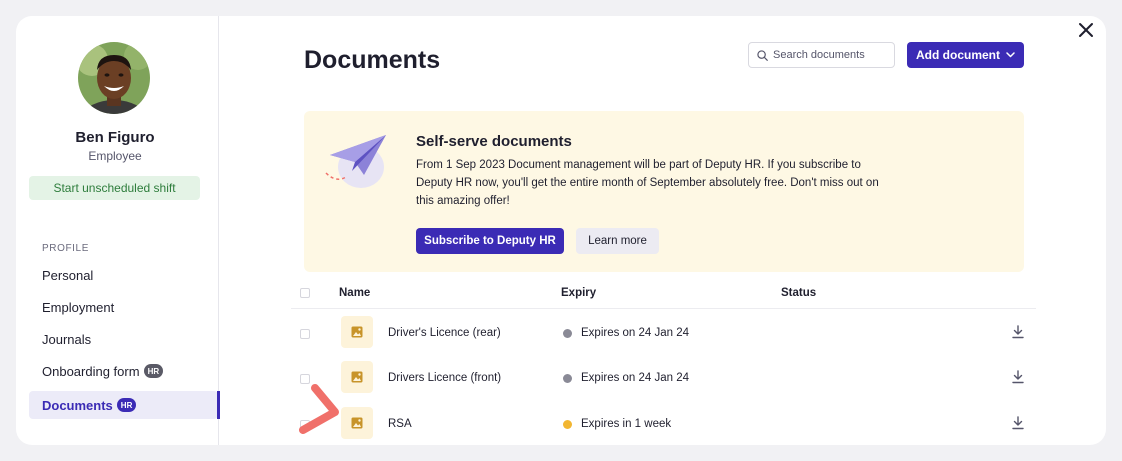 This screenshot has width=1122, height=461. What do you see at coordinates (123, 275) in the screenshot?
I see `sidebar-item-personal: Personal` at bounding box center [123, 275].